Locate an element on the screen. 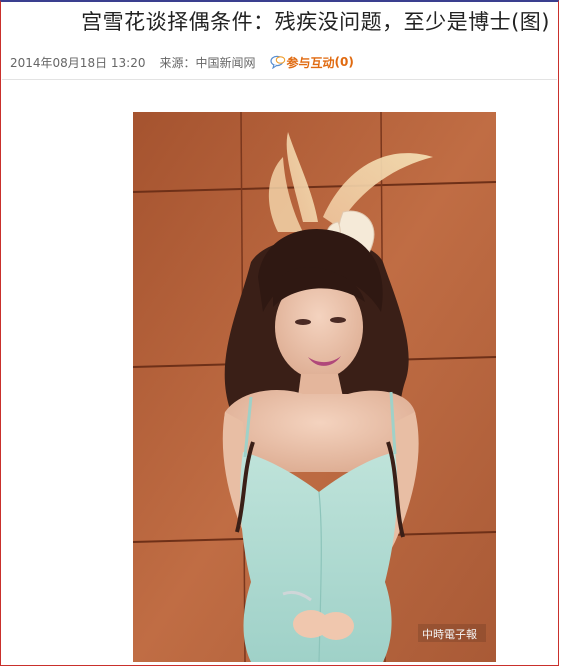 This screenshot has height=668, width=561. header-divider is located at coordinates (279, 79).